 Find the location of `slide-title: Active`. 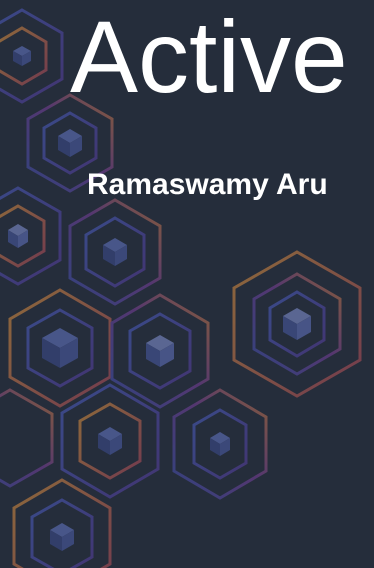

slide-title: Active is located at coordinates (209, 57).